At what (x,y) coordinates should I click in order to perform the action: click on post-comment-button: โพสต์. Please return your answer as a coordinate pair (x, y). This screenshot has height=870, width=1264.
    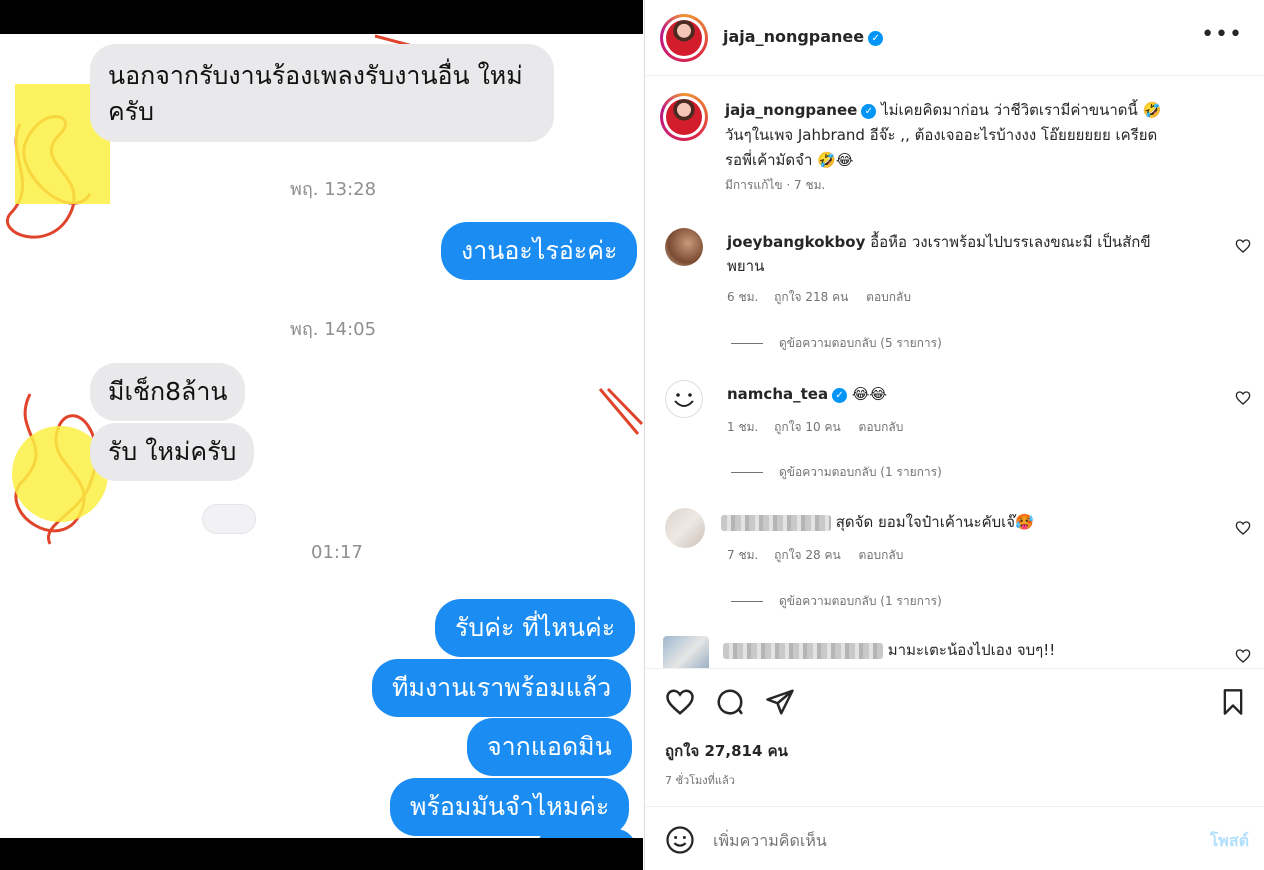
    Looking at the image, I should click on (1229, 841).